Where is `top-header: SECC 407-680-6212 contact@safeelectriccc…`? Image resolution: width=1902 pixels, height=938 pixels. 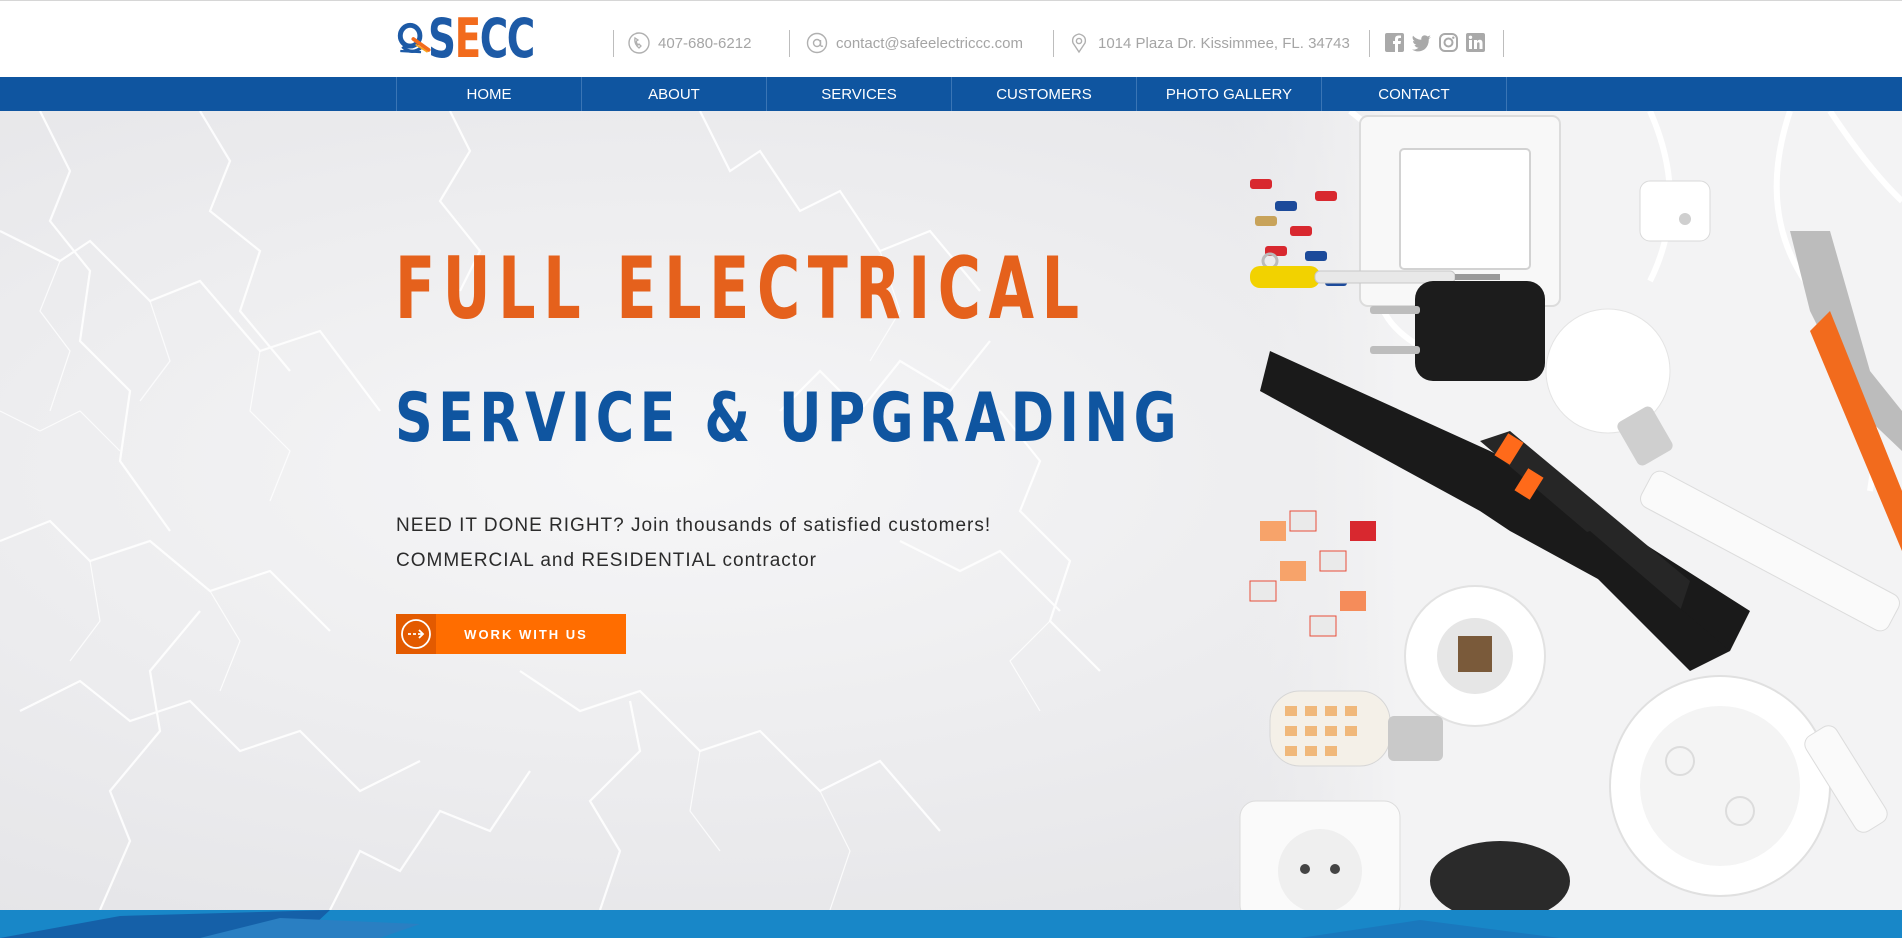
top-header: SECC 407-680-6212 contact@safeelectriccc… is located at coordinates (951, 39).